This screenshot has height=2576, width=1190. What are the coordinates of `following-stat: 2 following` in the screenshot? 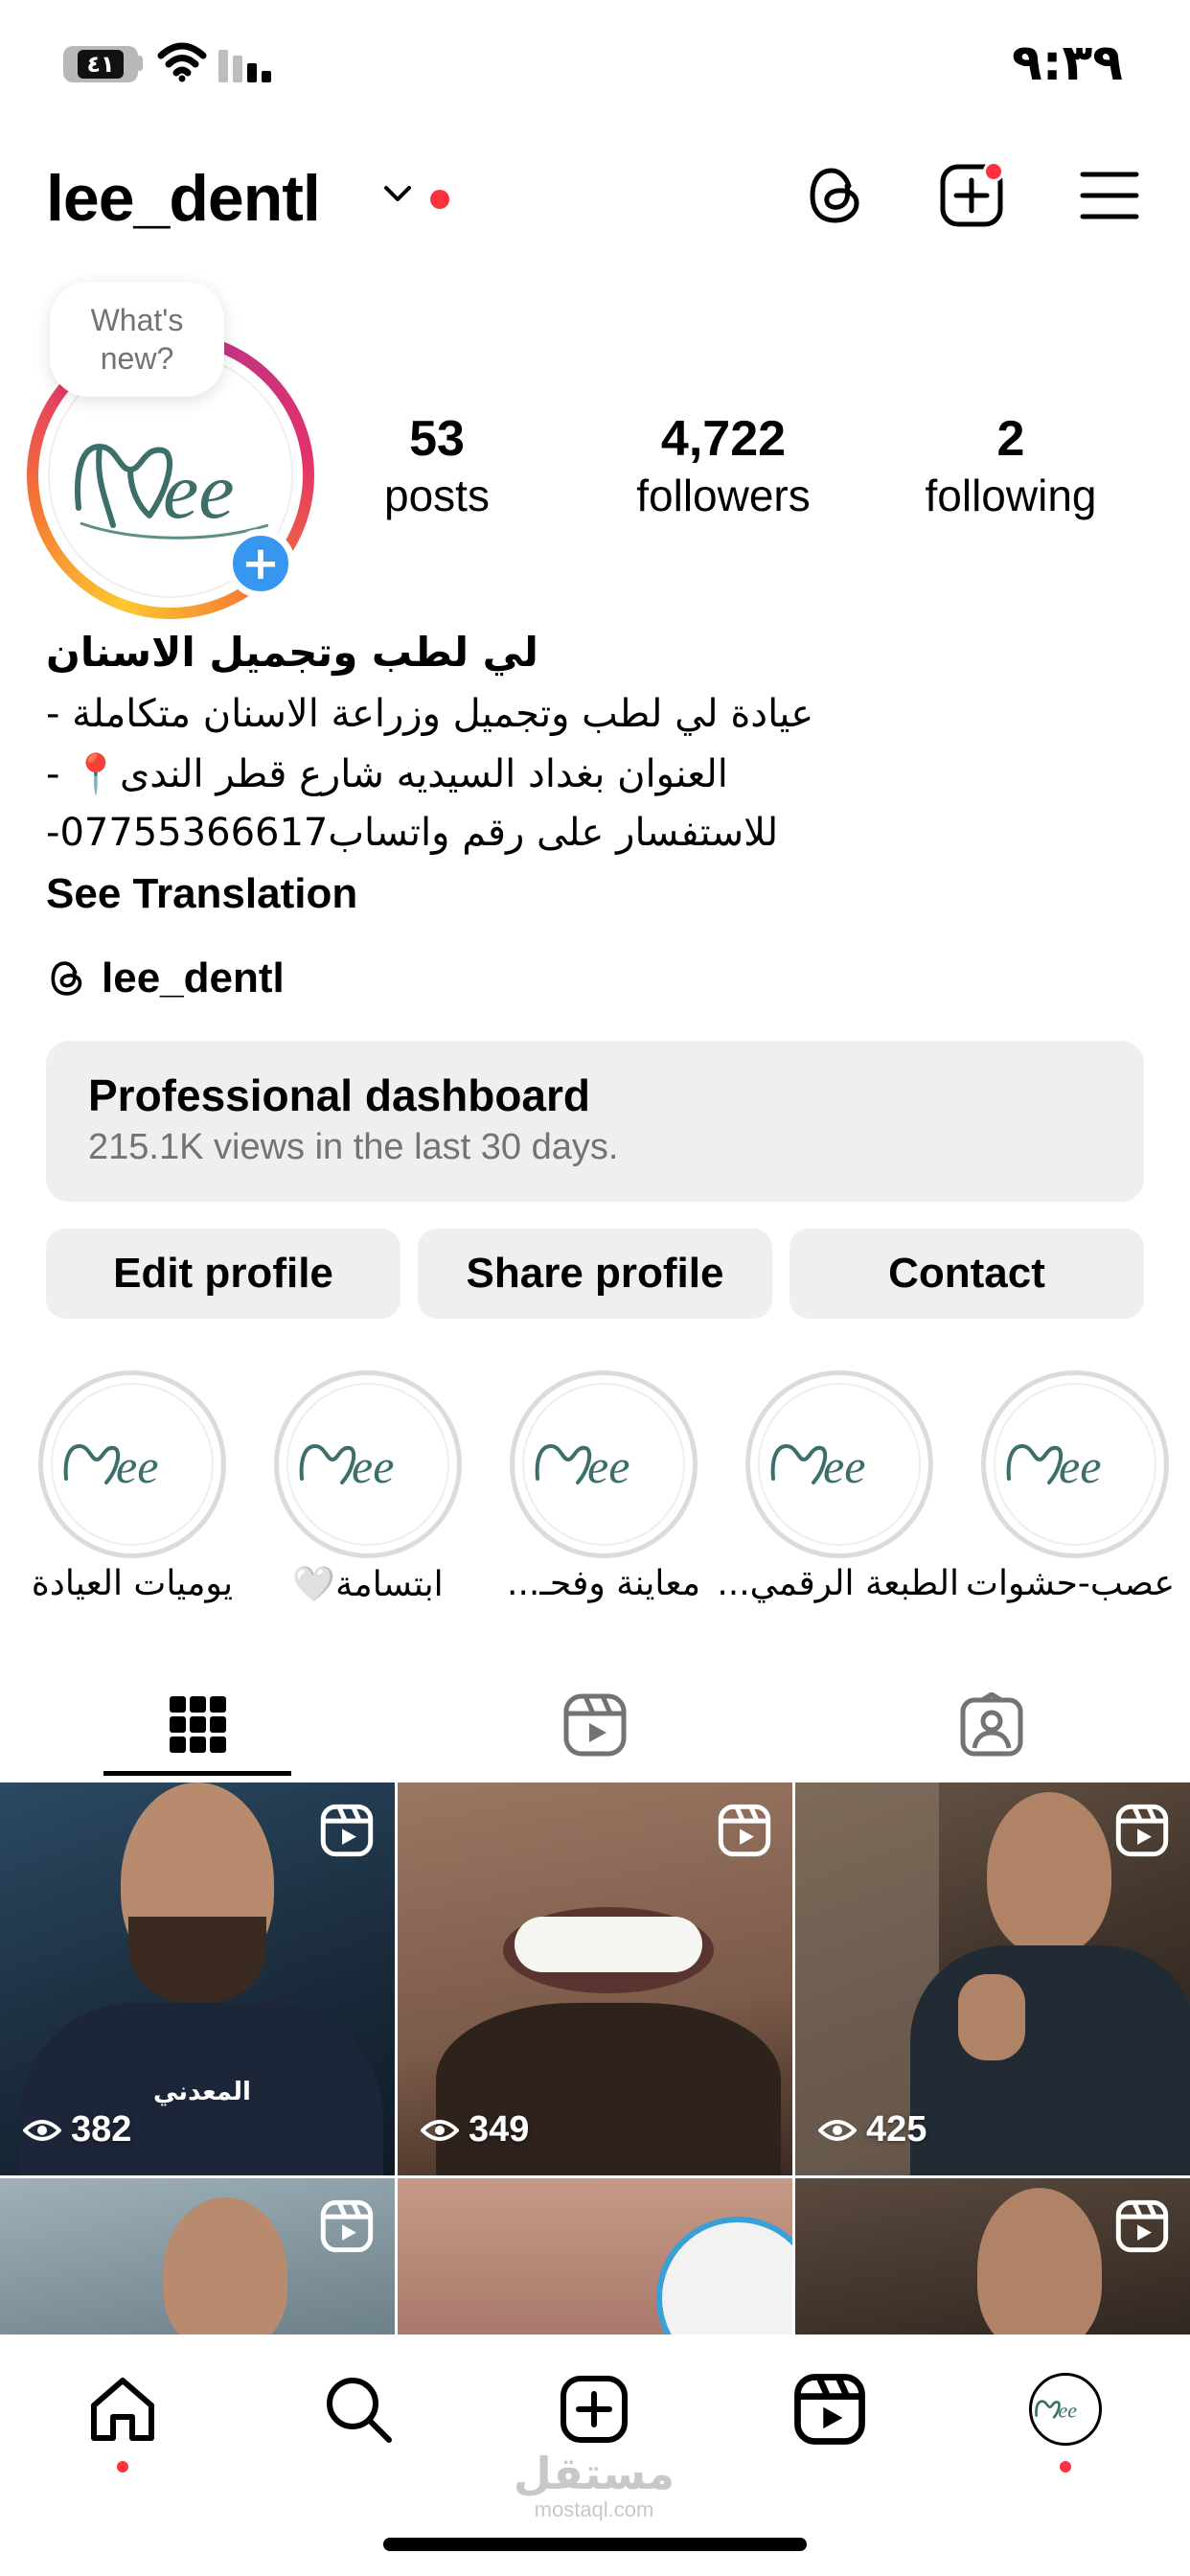 It's located at (1011, 466).